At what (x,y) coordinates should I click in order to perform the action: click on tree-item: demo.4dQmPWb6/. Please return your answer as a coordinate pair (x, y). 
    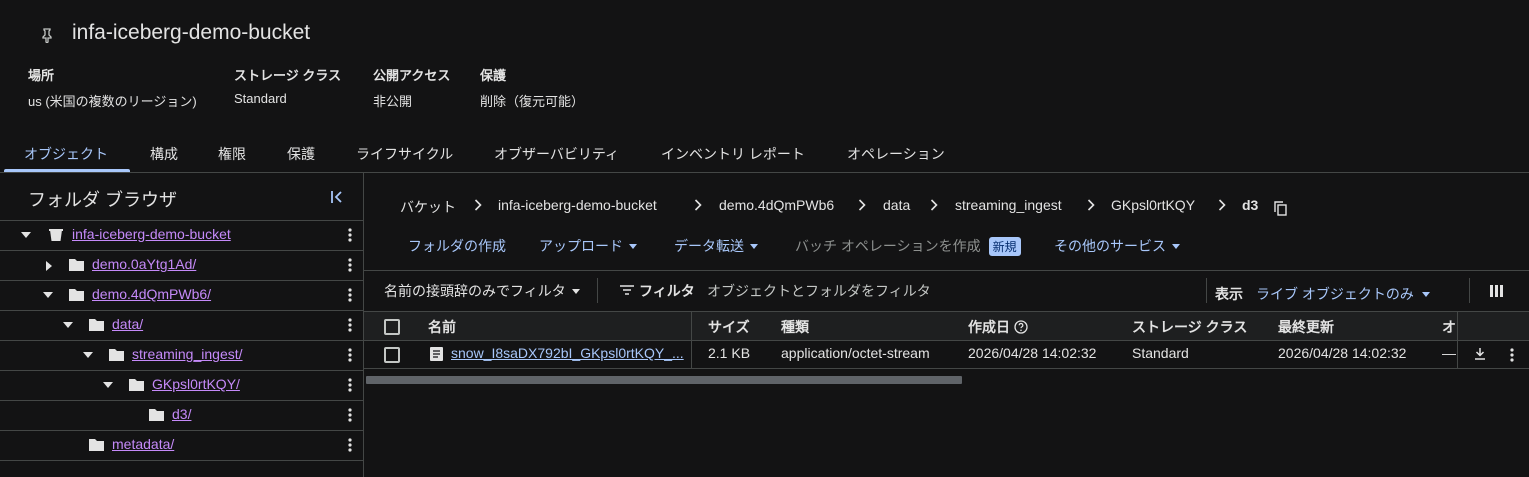
    Looking at the image, I should click on (181, 295).